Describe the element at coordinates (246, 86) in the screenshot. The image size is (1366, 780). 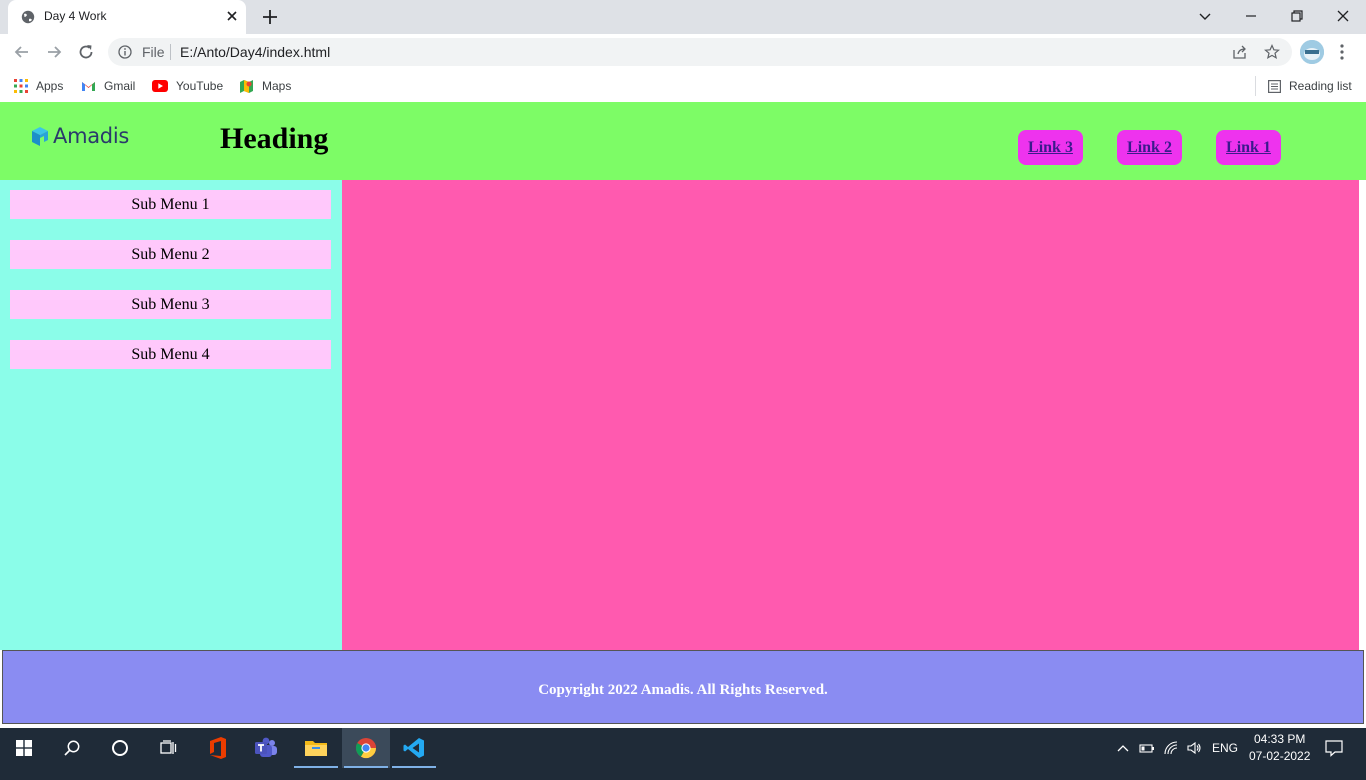
I see `maps-icon` at that location.